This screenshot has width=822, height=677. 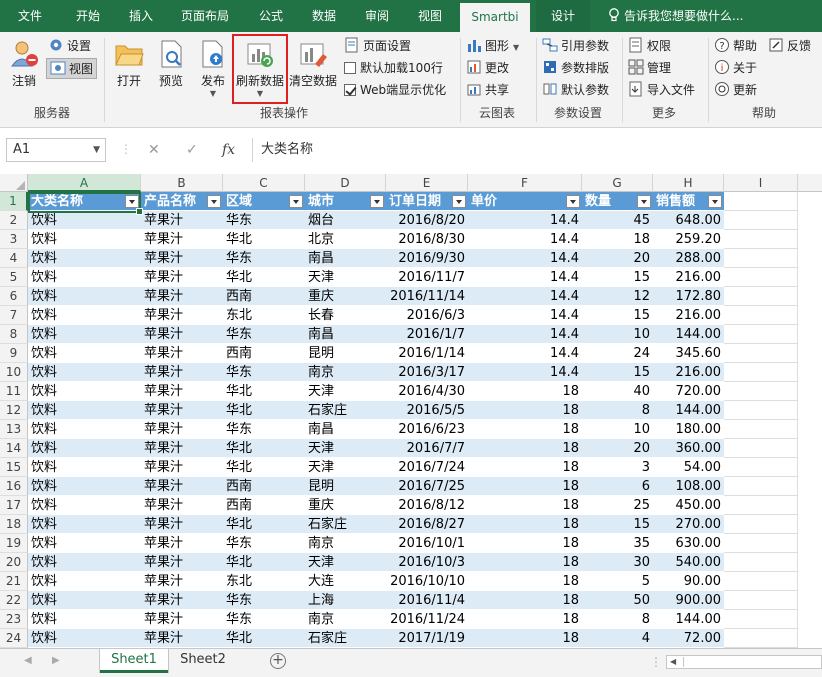 What do you see at coordinates (345, 486) in the screenshot?
I see `table-cell: 昆明` at bounding box center [345, 486].